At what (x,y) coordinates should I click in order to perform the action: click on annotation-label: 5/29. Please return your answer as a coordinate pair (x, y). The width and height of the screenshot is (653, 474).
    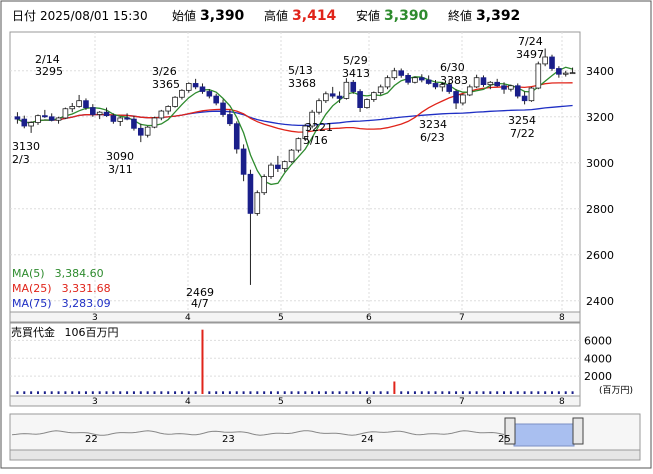
    Looking at the image, I should click on (355, 60).